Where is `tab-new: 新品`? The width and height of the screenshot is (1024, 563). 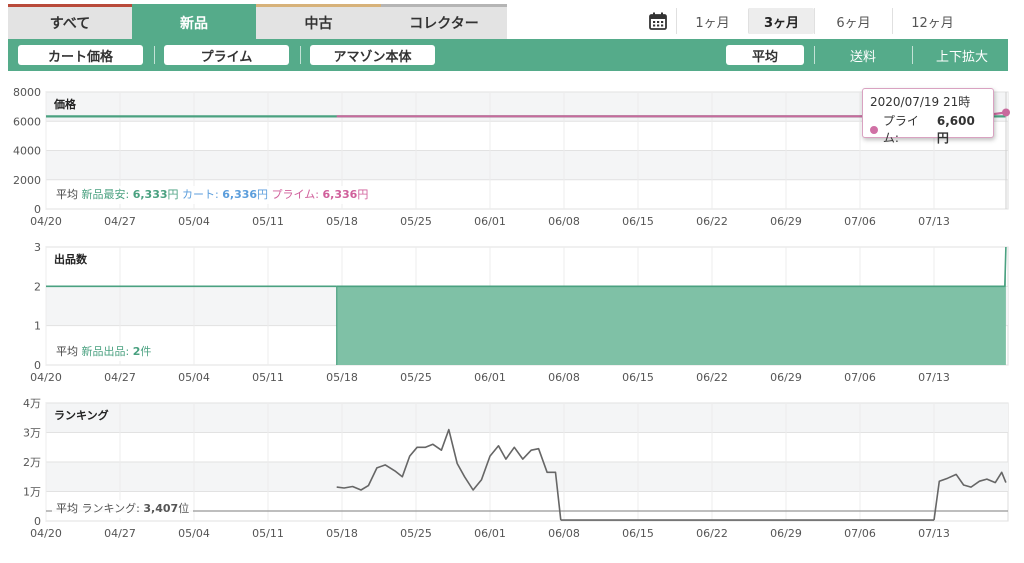 tab-new: 新品 is located at coordinates (194, 21).